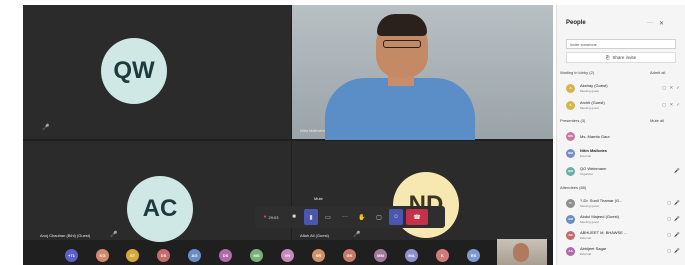 The image size is (685, 265). I want to click on person-name: Abdul Majeed (Guest), so click(599, 216).